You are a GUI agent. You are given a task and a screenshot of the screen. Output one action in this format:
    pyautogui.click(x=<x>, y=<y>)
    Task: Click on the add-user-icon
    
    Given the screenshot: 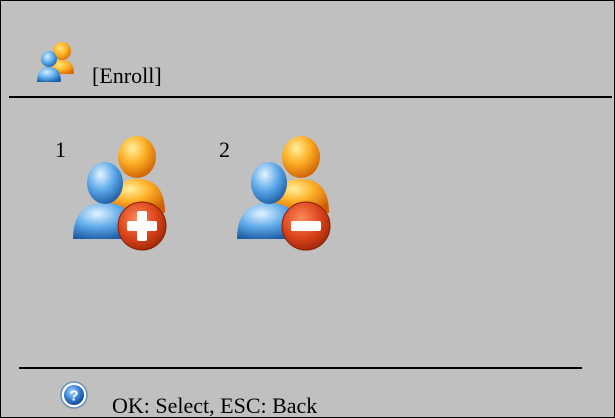 What is the action you would take?
    pyautogui.click(x=120, y=193)
    